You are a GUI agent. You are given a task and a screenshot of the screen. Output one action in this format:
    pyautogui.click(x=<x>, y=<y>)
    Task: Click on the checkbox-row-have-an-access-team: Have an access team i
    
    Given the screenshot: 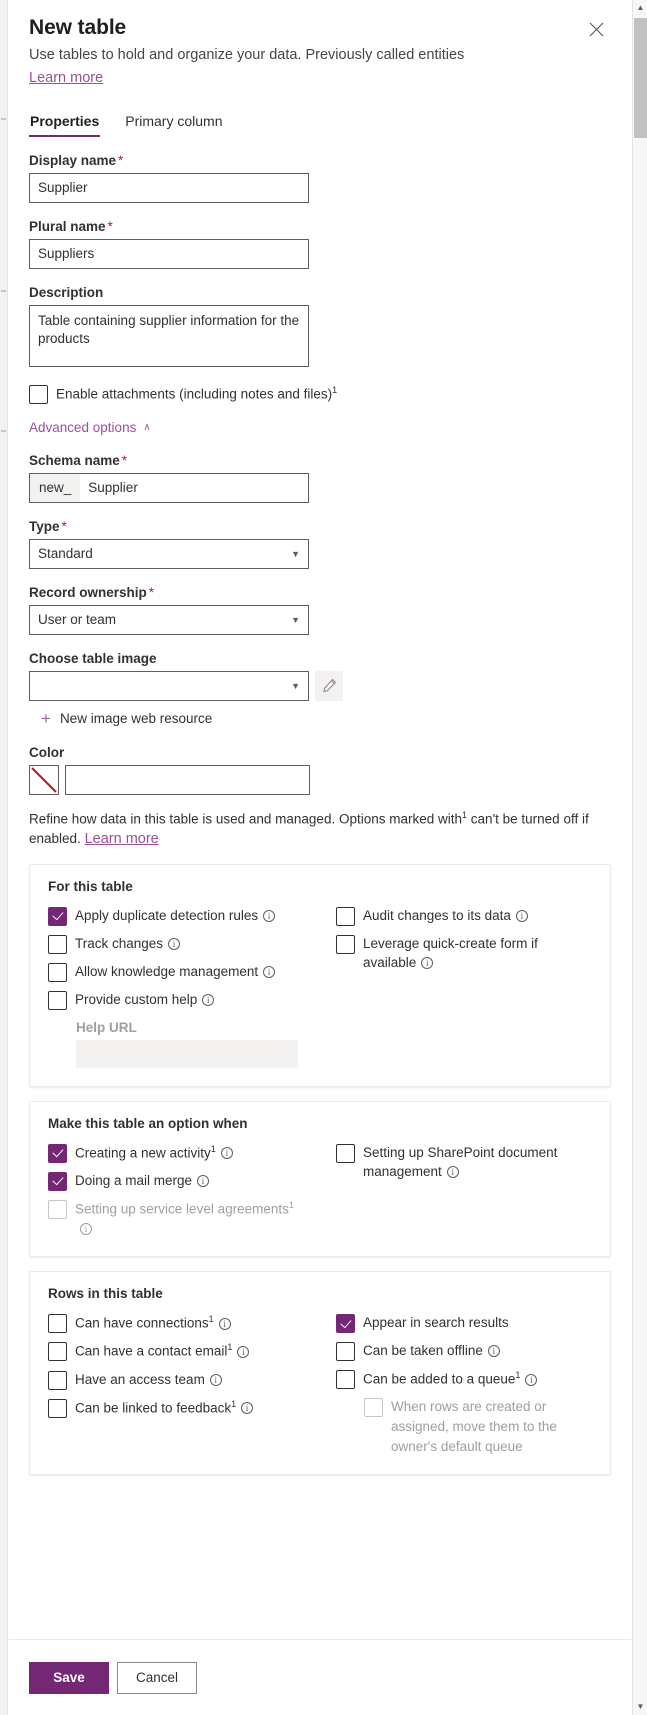 What is the action you would take?
    pyautogui.click(x=179, y=1380)
    